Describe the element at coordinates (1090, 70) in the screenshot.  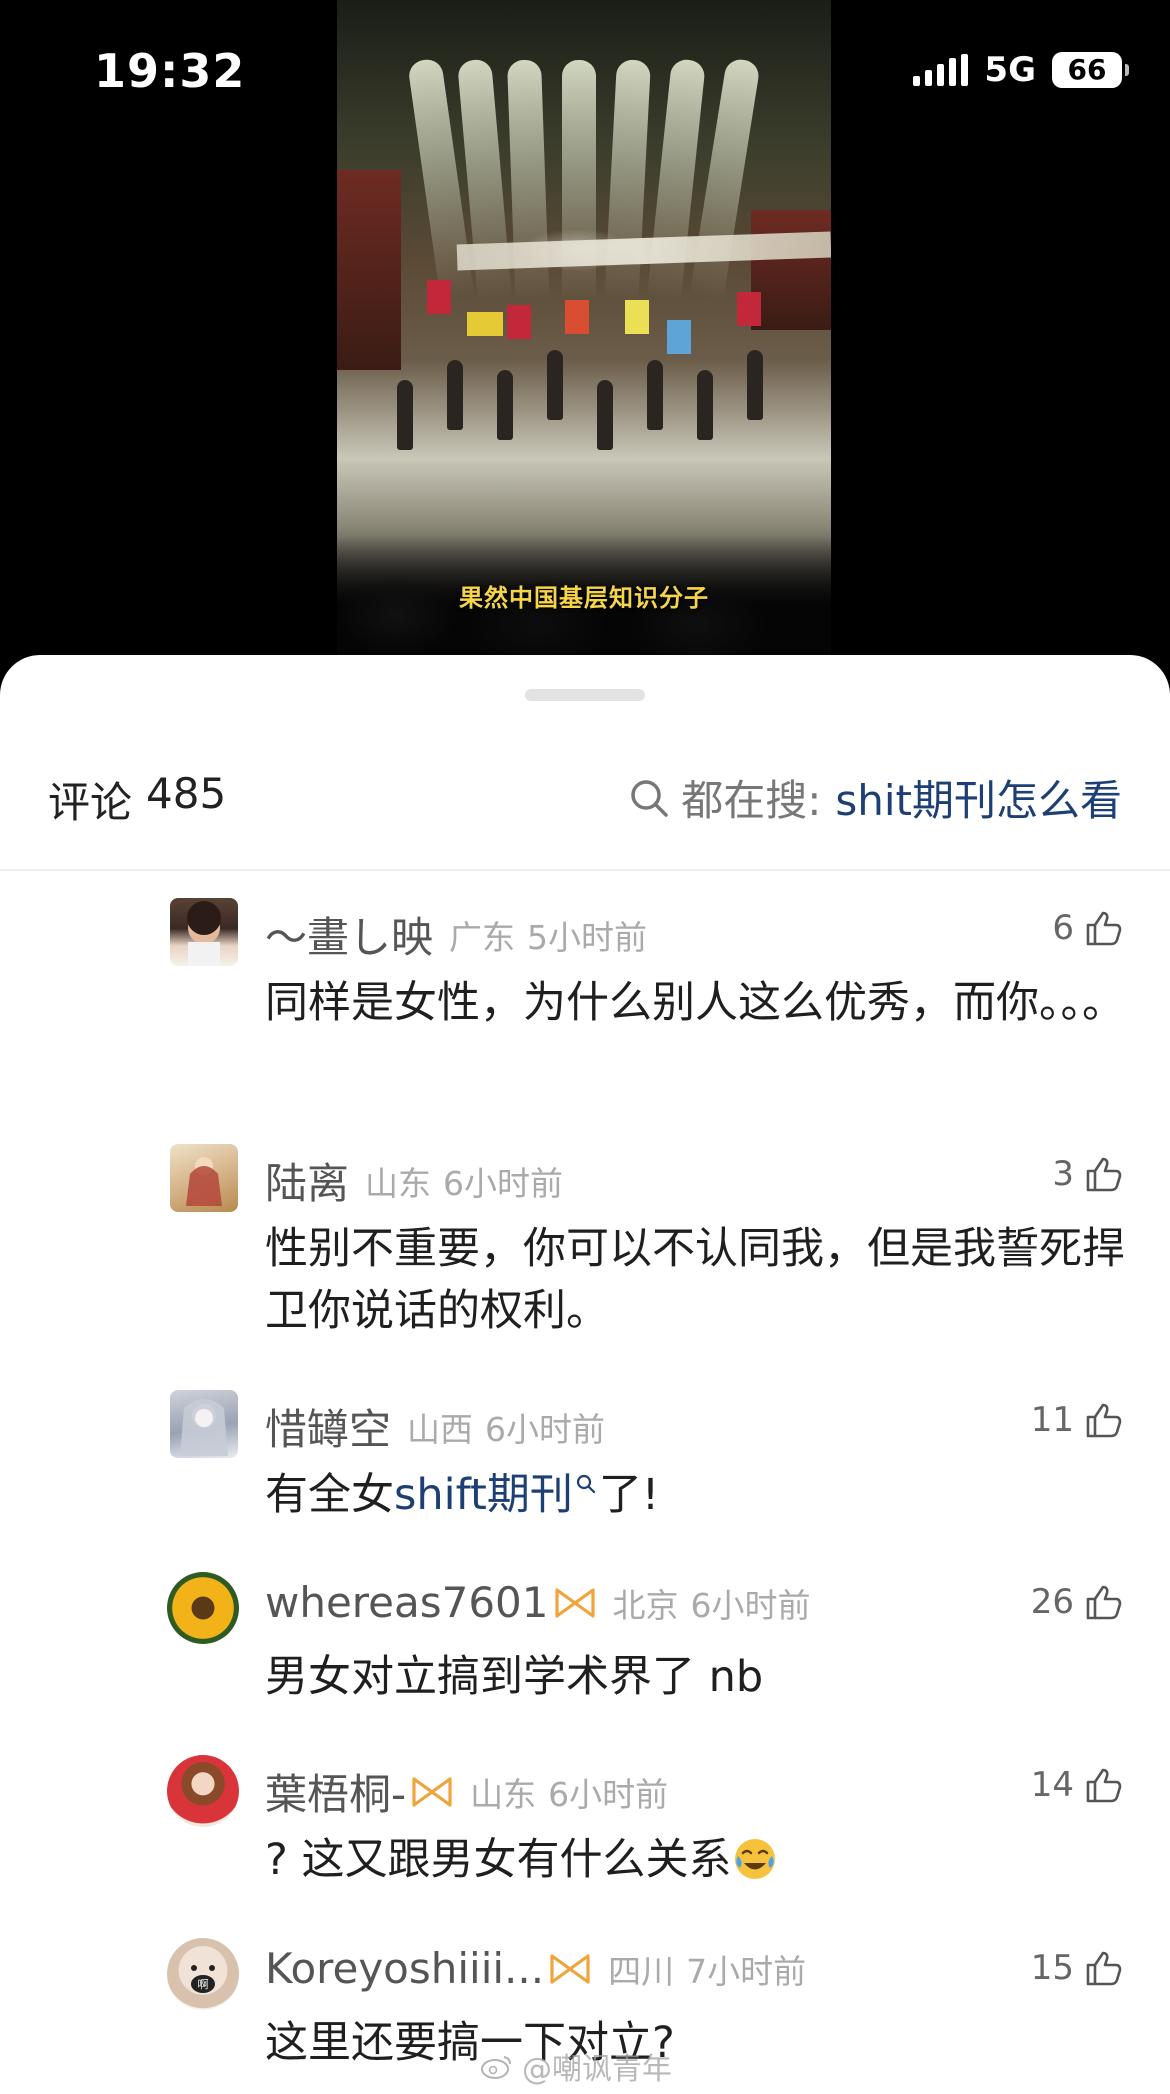
I see `battery-icon: 66` at that location.